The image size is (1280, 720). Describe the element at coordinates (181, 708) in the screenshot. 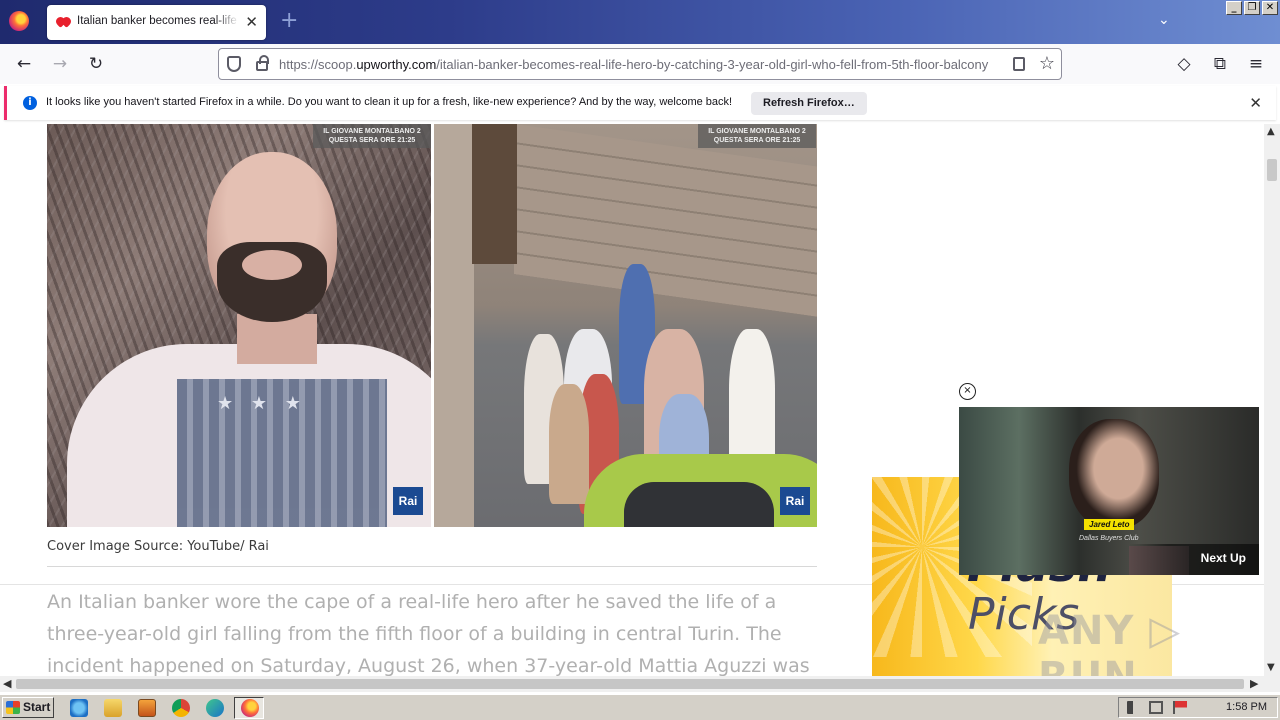

I see `chrome-icon` at that location.